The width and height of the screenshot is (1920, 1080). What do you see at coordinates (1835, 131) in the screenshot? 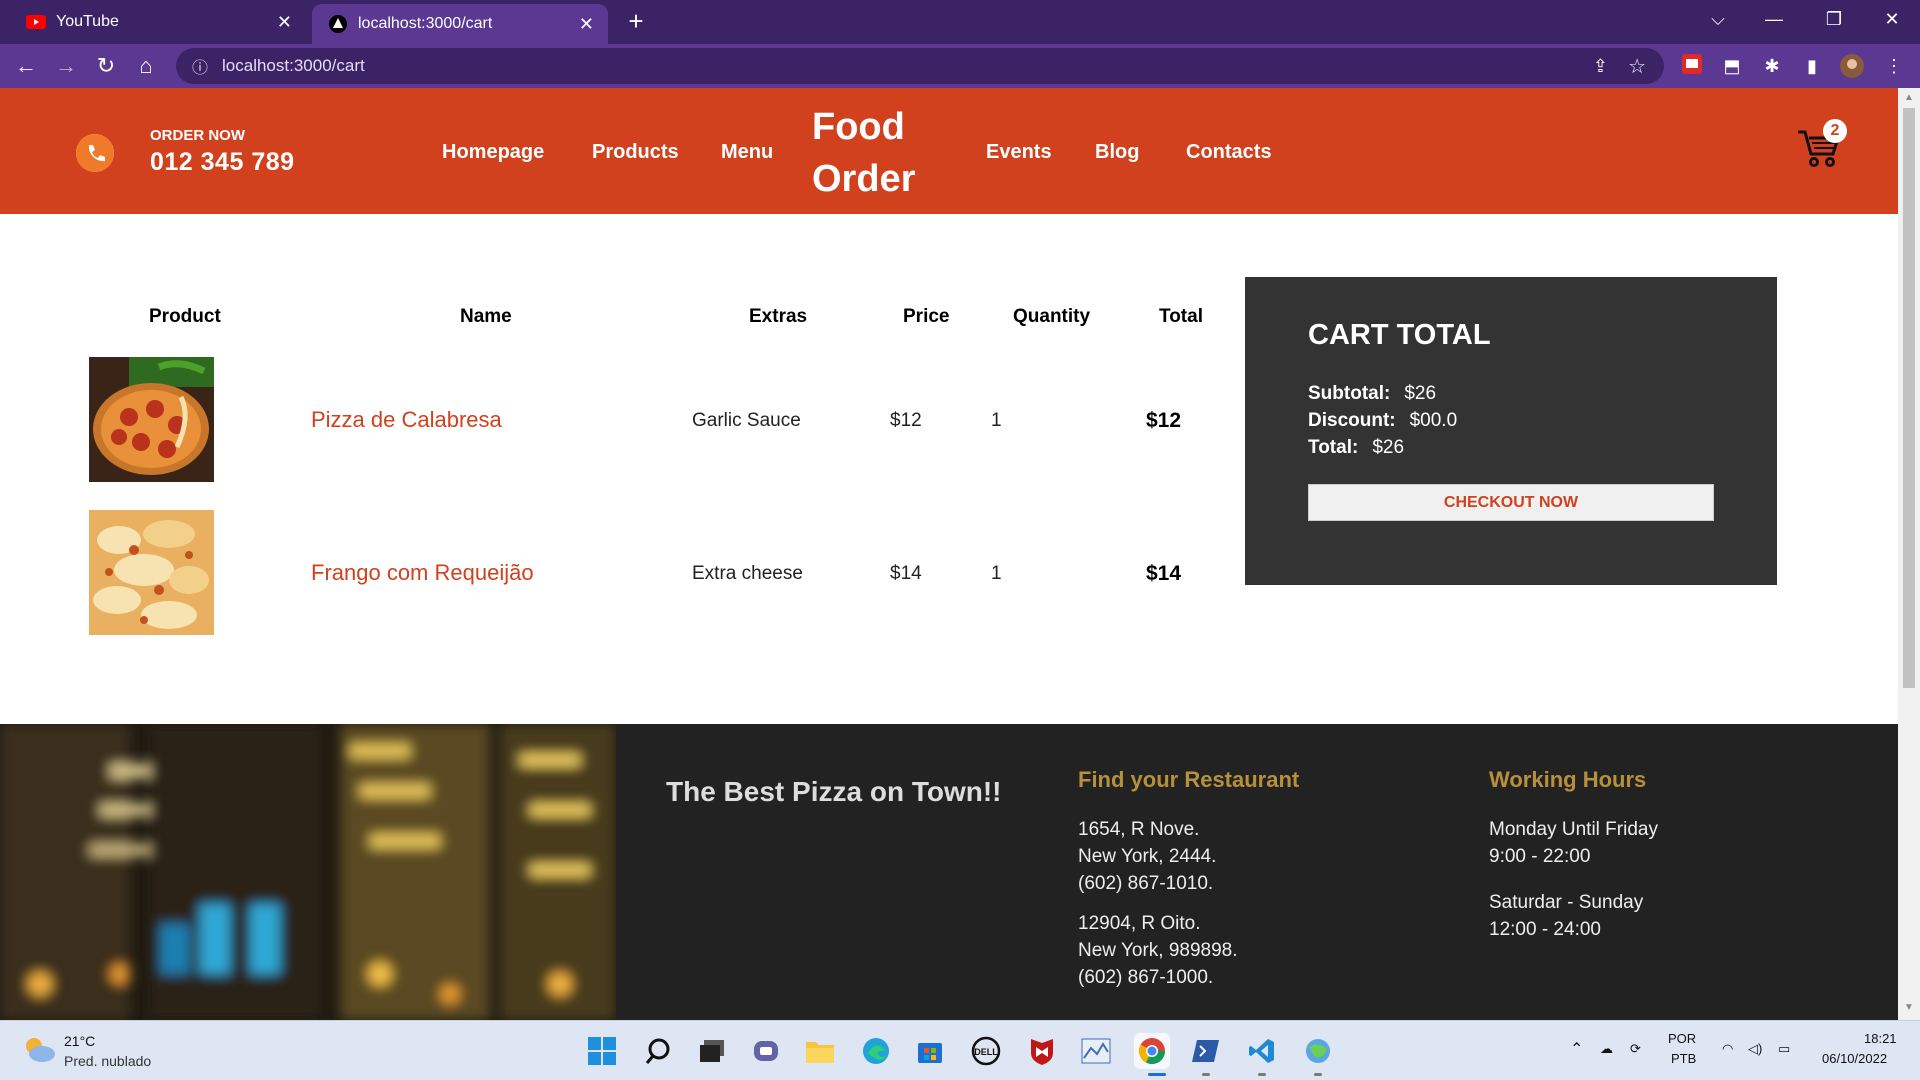
I see `cart-count-badge: 2` at bounding box center [1835, 131].